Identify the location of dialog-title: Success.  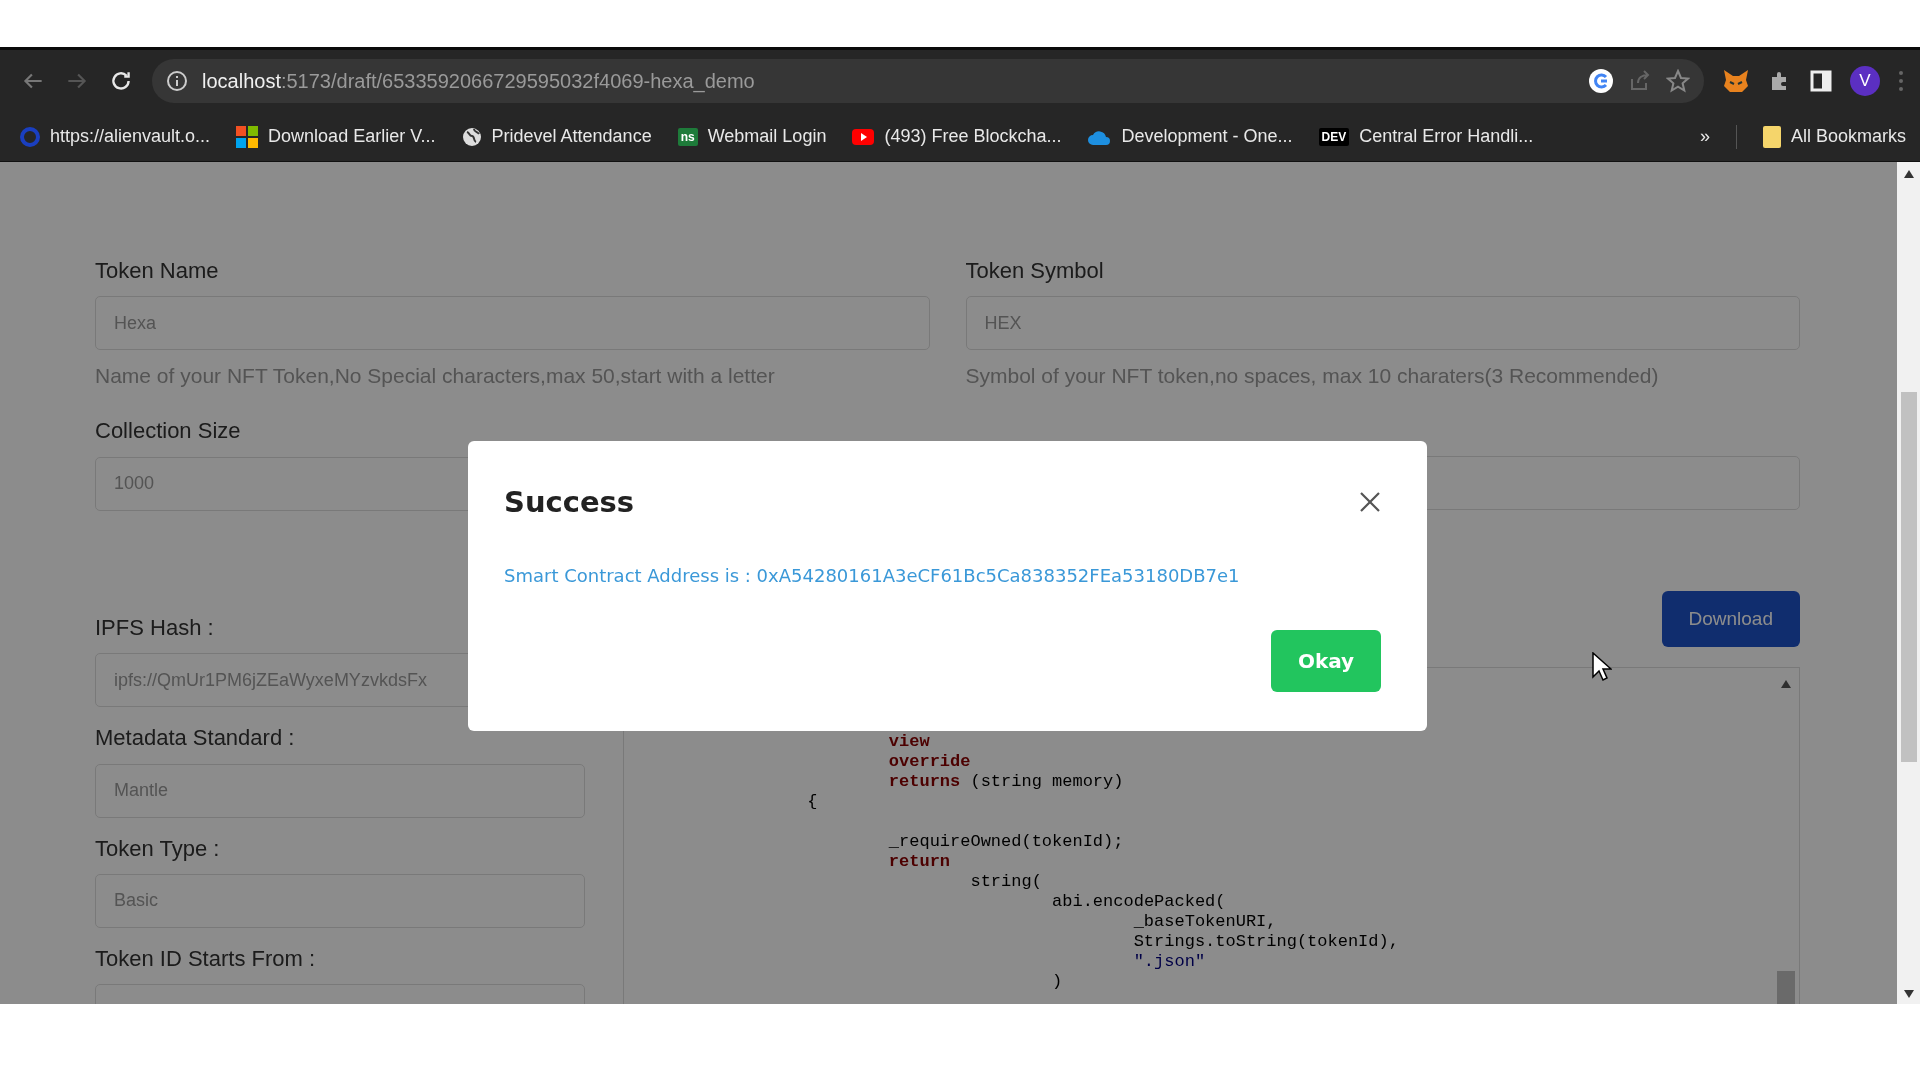
(569, 502).